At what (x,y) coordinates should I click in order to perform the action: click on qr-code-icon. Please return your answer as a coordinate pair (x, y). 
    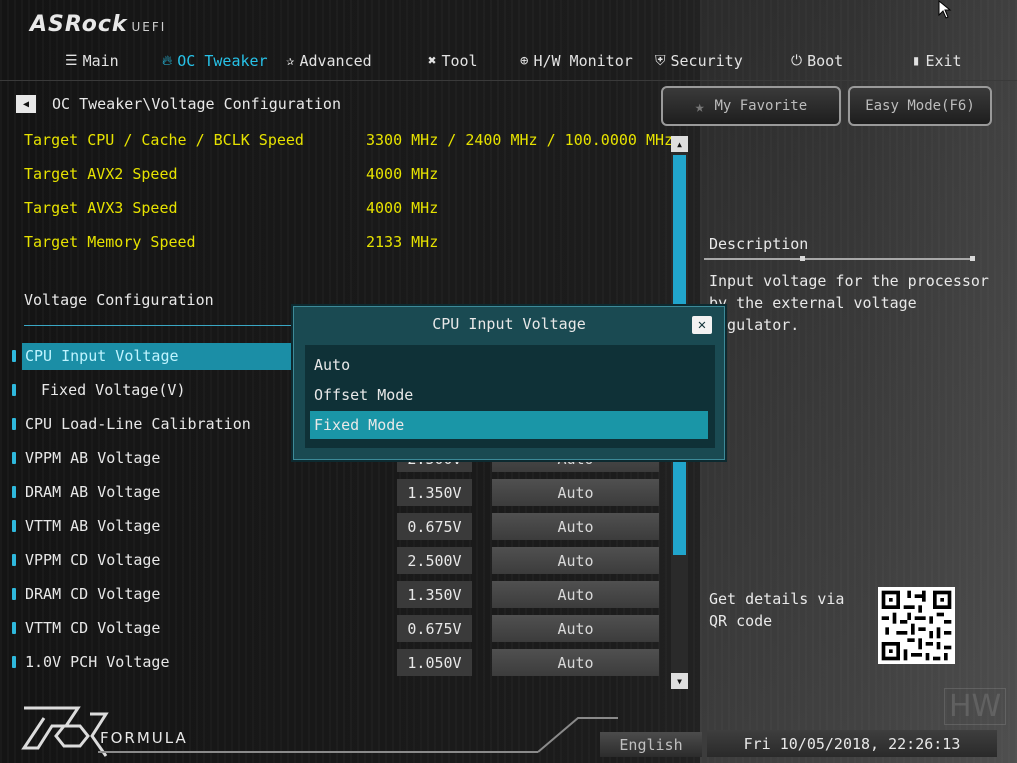
    Looking at the image, I should click on (916, 625).